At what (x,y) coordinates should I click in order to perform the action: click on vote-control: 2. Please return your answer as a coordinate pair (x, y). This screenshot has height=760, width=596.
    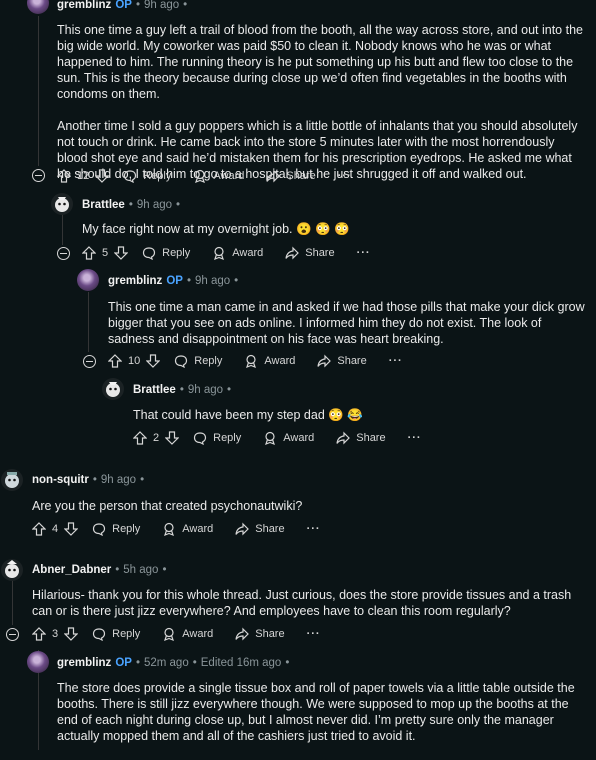
    Looking at the image, I should click on (156, 438).